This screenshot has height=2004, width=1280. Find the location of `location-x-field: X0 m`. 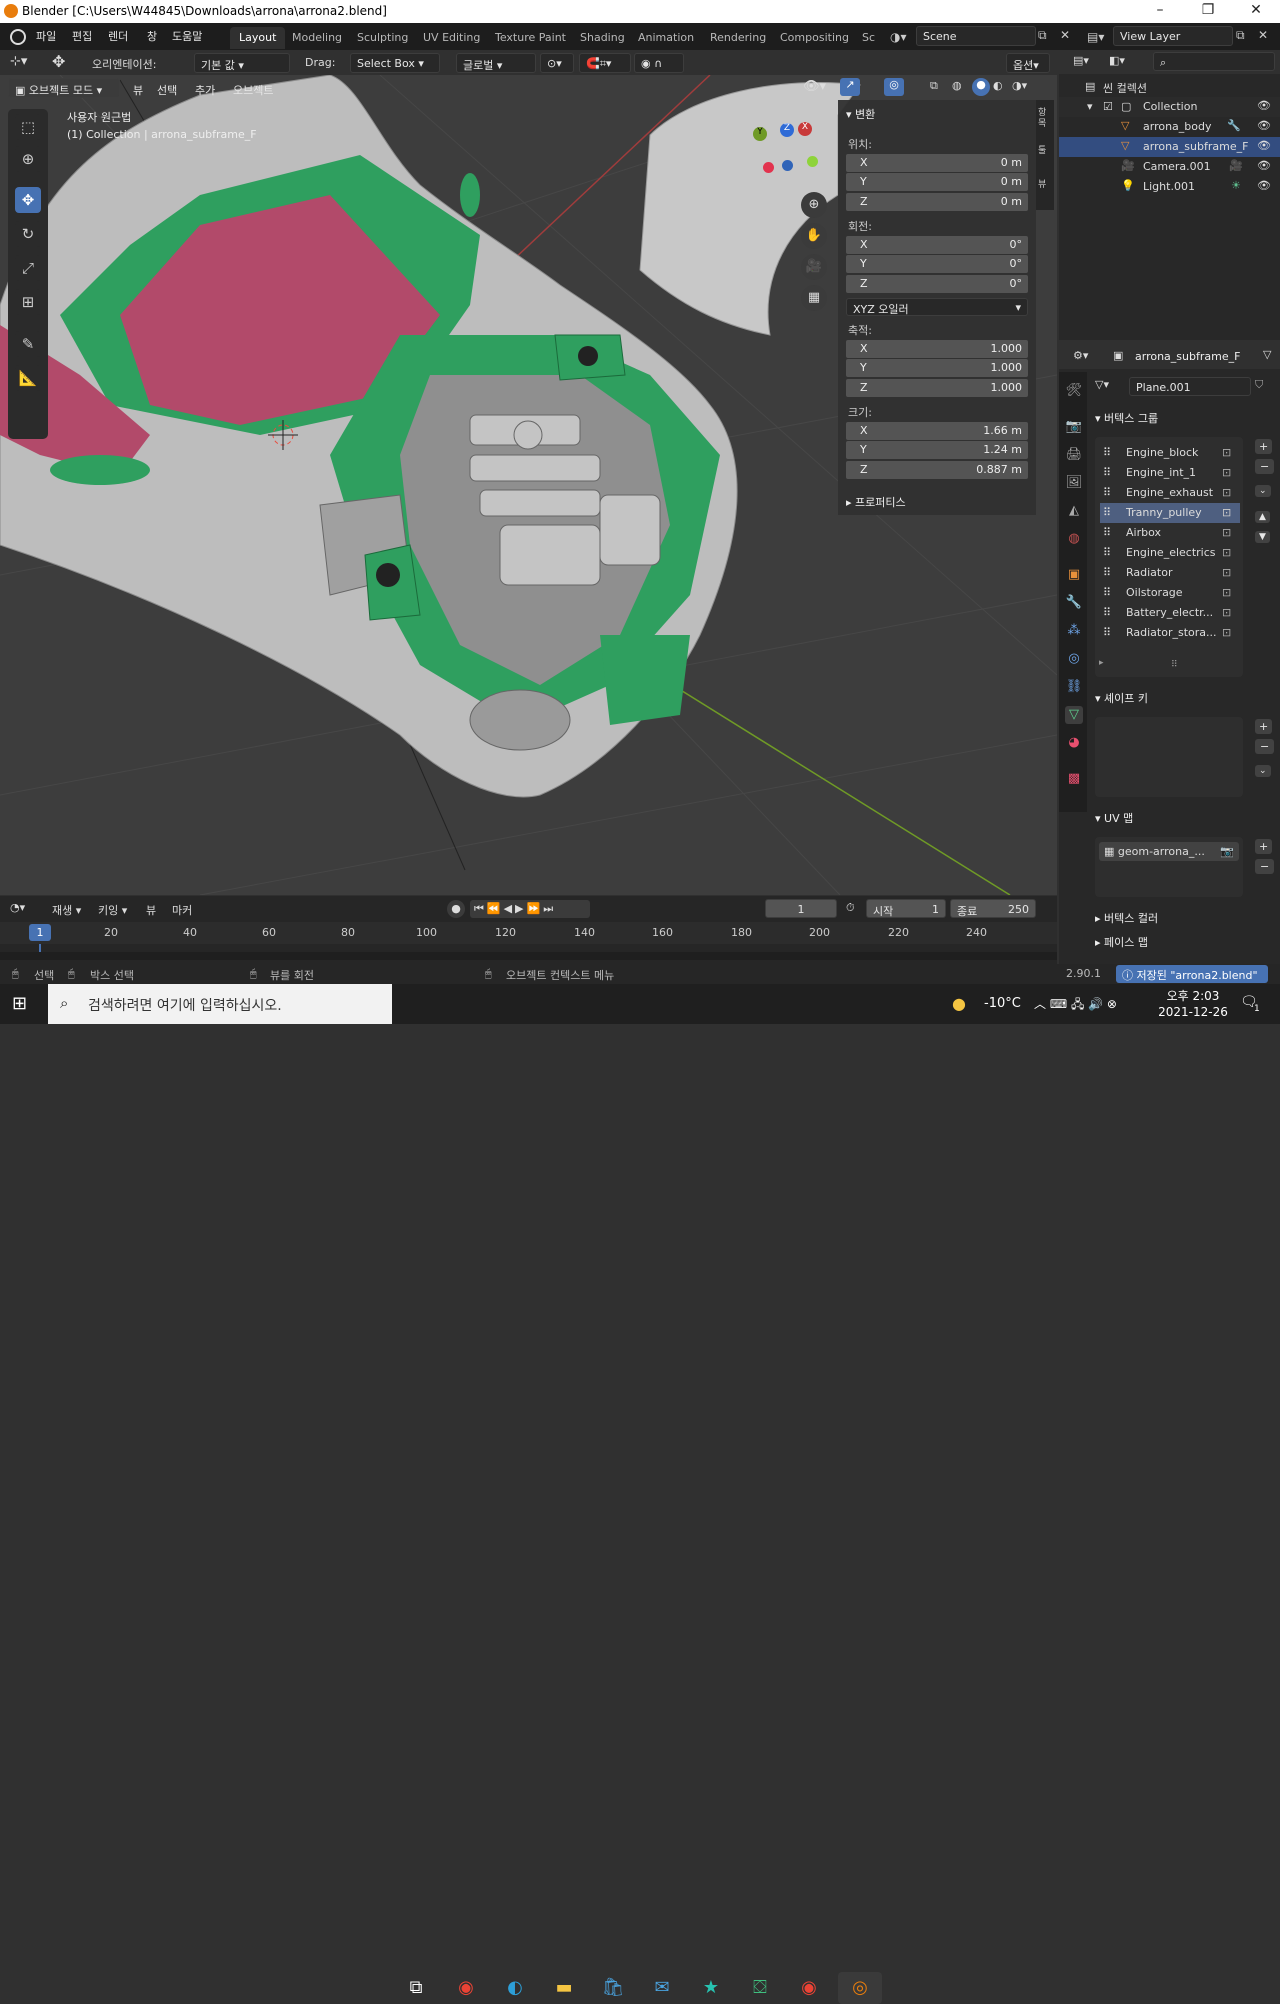

location-x-field: X0 m is located at coordinates (937, 163).